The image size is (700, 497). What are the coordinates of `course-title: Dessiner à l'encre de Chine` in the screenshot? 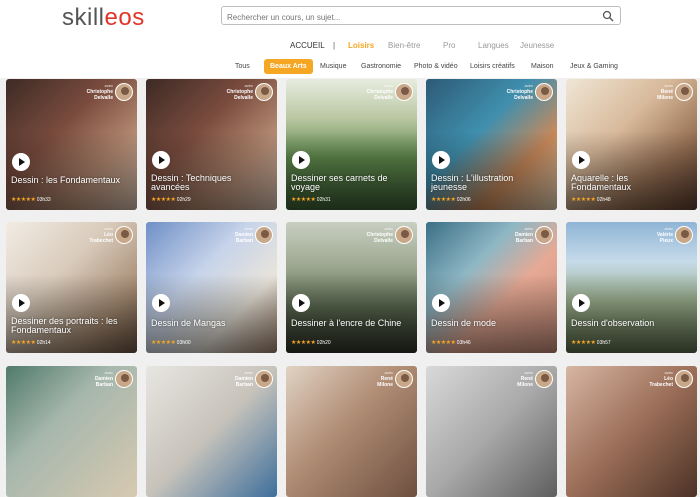 It's located at (346, 323).